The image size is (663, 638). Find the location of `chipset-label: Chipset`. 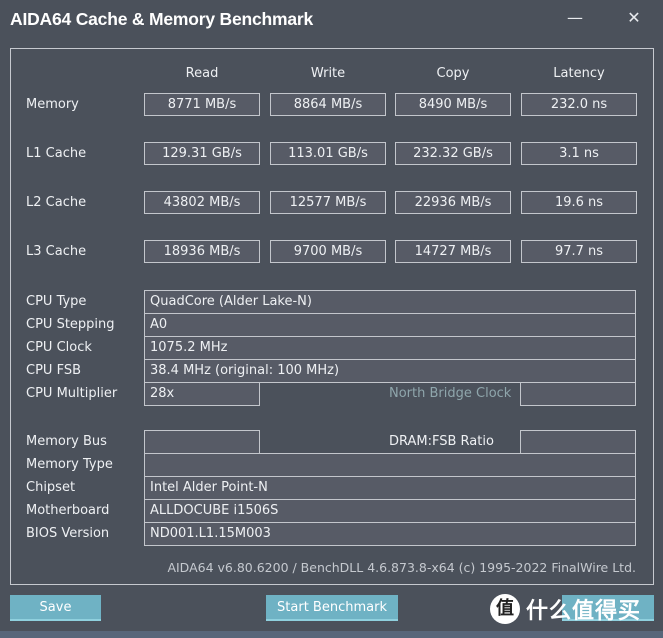

chipset-label: Chipset is located at coordinates (51, 487).